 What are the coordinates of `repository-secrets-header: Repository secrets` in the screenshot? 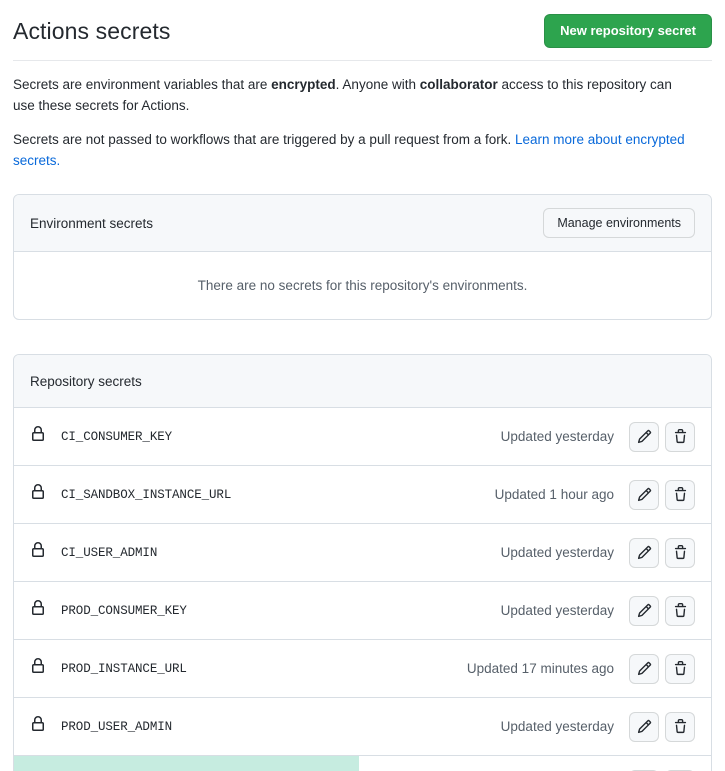 It's located at (362, 382).